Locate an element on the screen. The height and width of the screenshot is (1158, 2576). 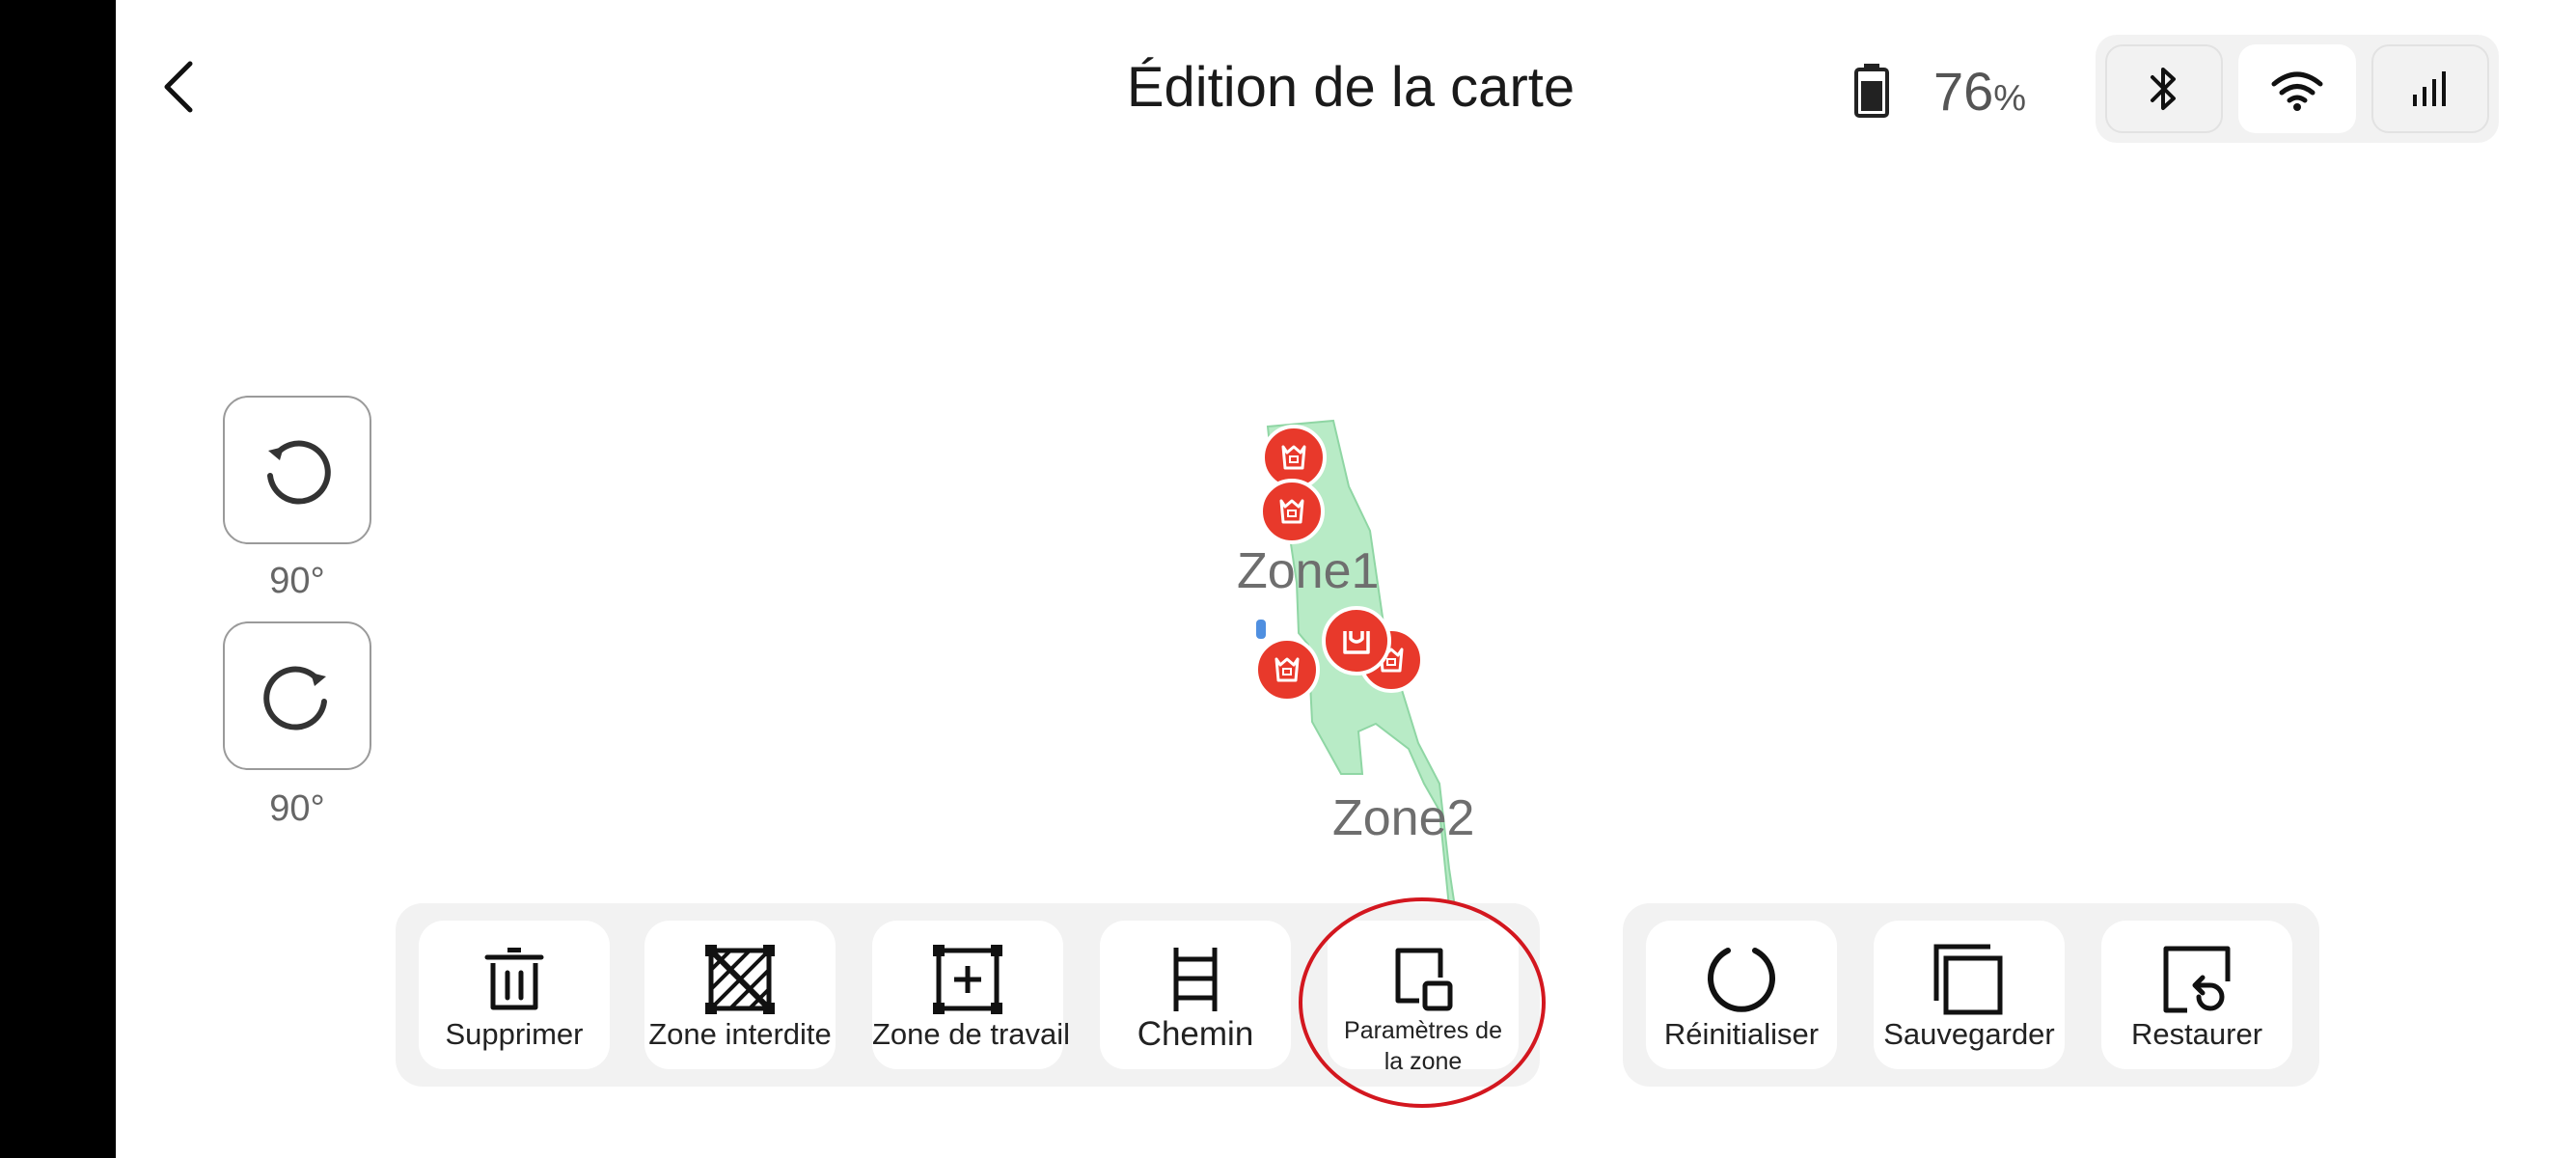
reset-icon is located at coordinates (1741, 980).